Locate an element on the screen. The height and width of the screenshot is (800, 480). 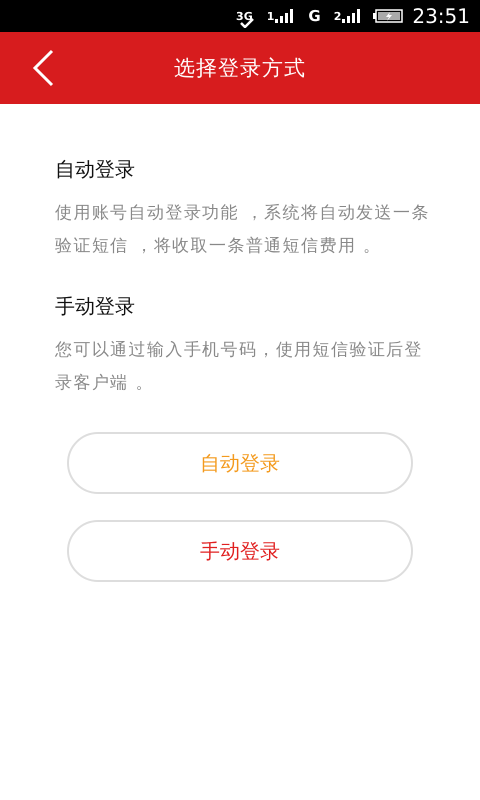
page-title: 选择登录方式 is located at coordinates (240, 68).